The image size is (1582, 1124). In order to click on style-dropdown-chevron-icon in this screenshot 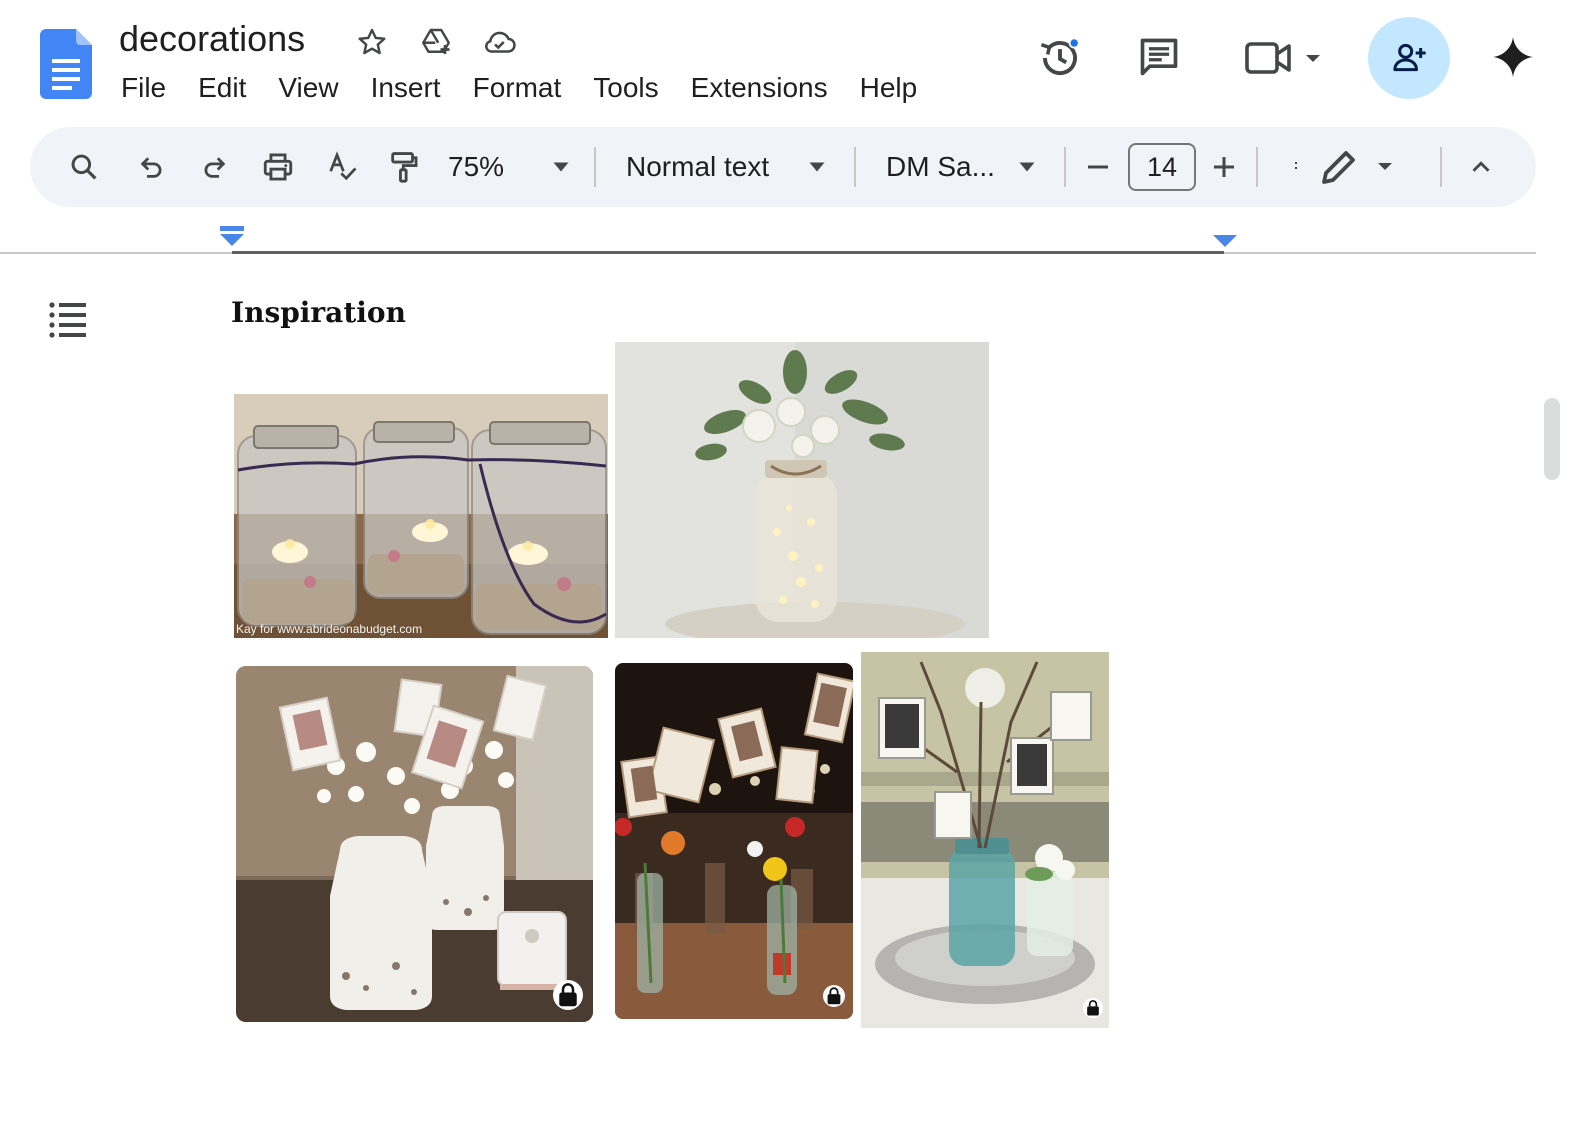, I will do `click(817, 167)`.